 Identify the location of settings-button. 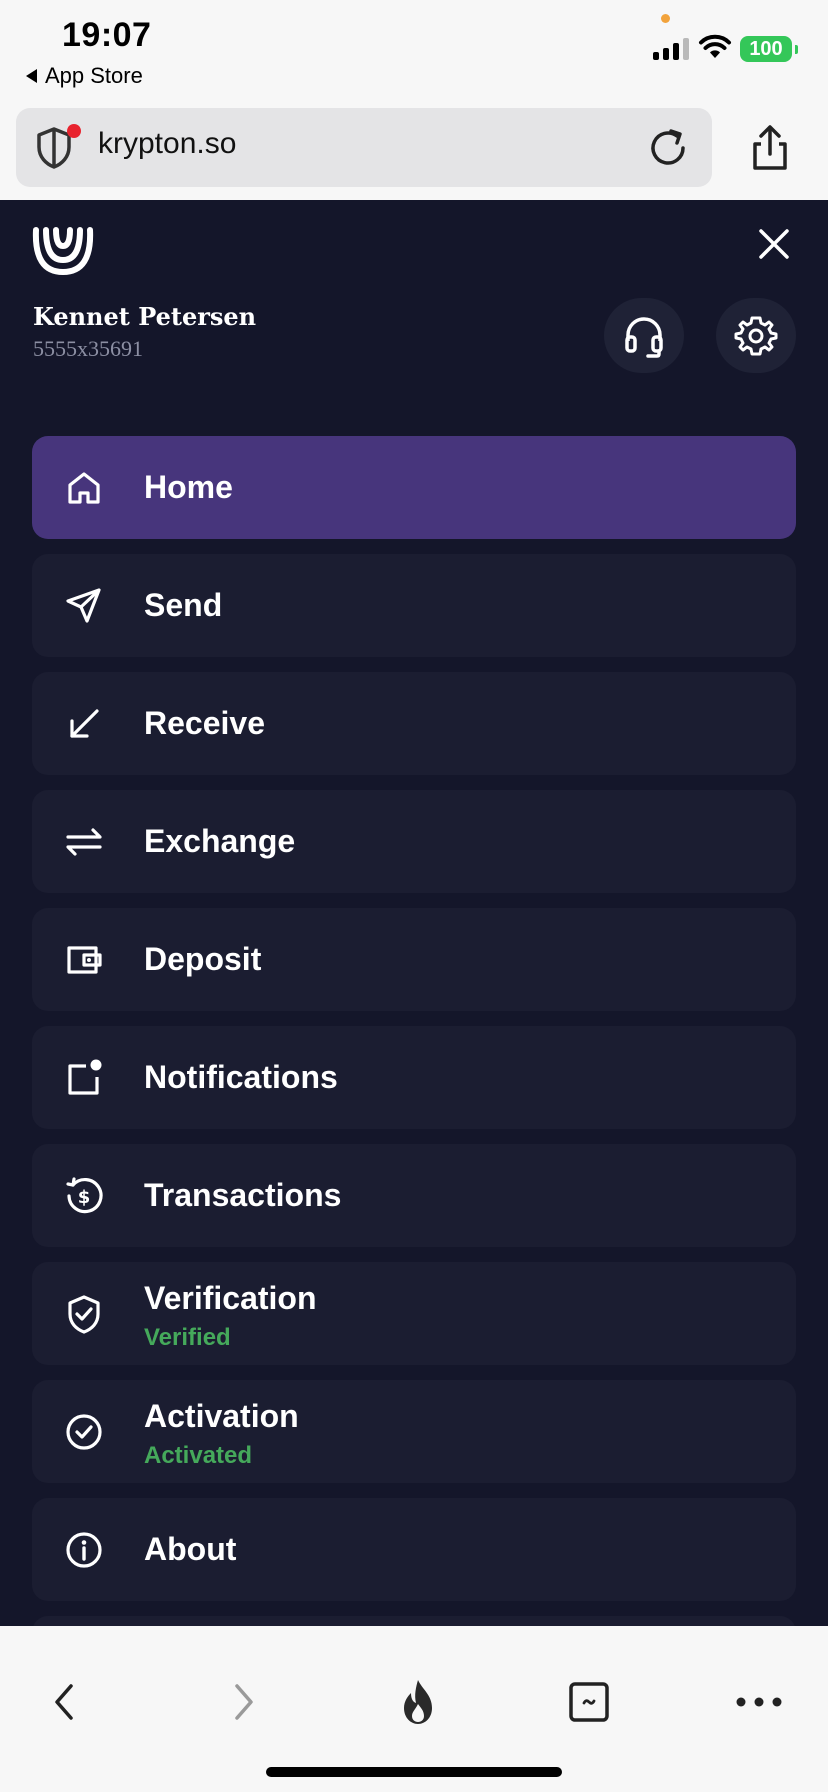
(756, 335).